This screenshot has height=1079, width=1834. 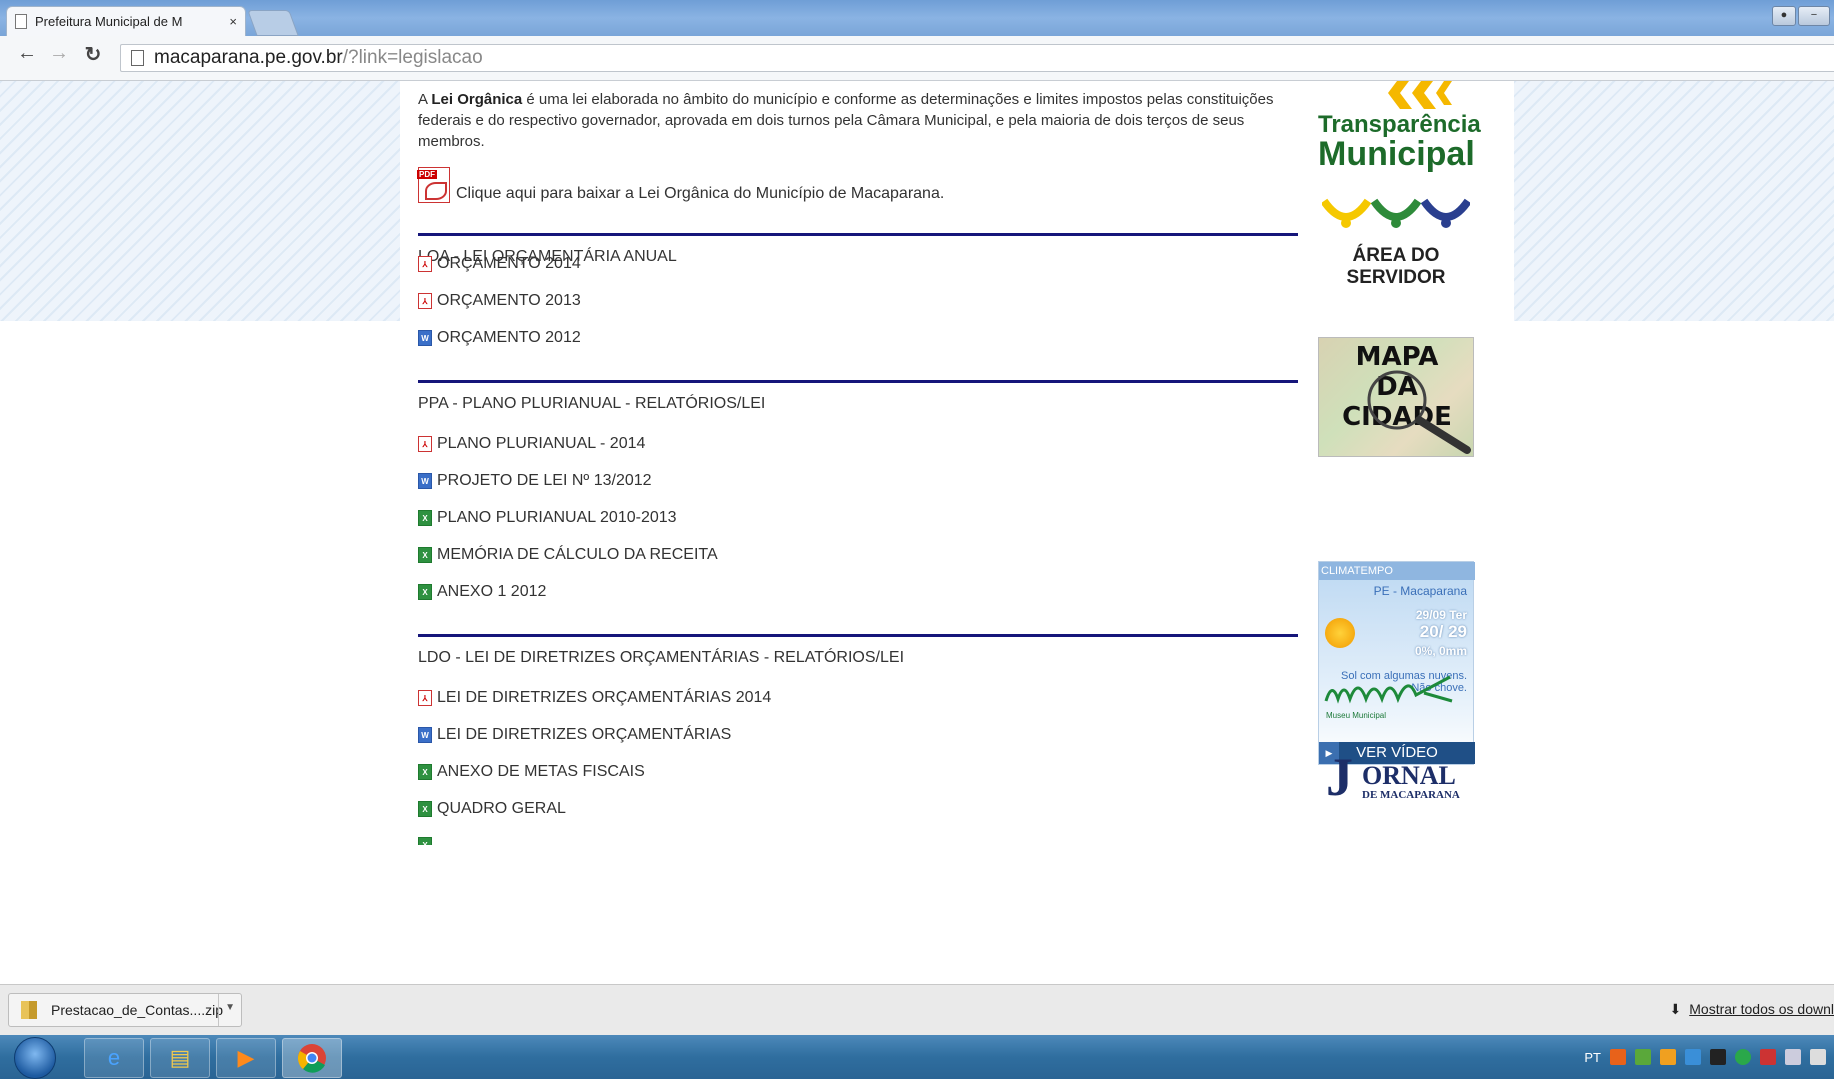 What do you see at coordinates (1397, 571) in the screenshot?
I see `climatempo-brand: CLIMATEMPO` at bounding box center [1397, 571].